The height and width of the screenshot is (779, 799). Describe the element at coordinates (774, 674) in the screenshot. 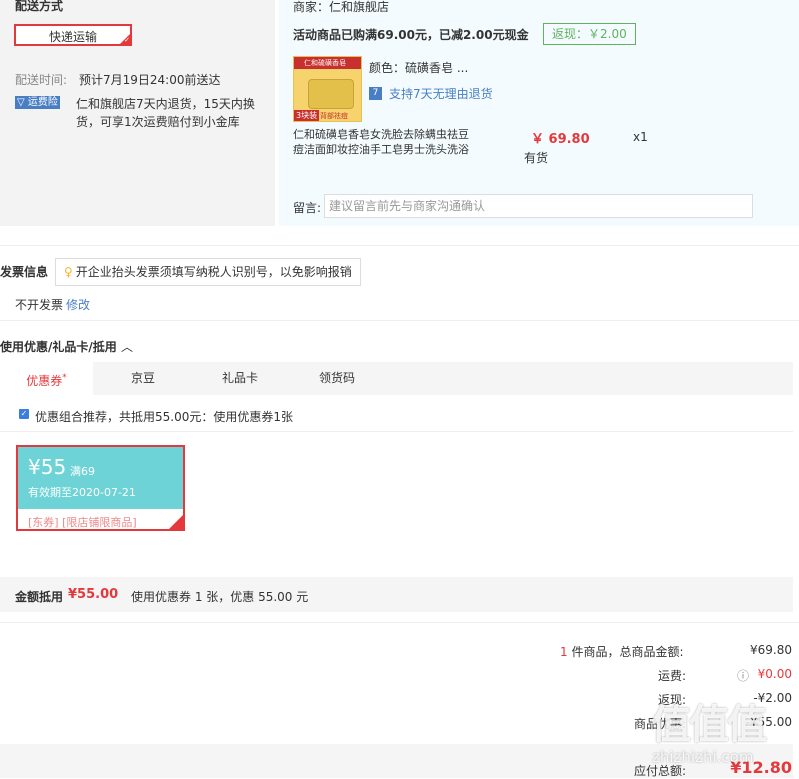

I see `shipping-fee-amount: ¥0.00` at that location.